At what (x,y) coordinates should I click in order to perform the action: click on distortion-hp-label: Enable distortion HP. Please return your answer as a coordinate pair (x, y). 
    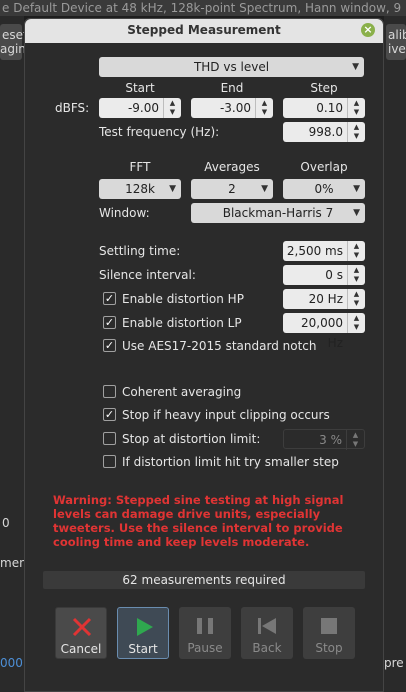
    Looking at the image, I should click on (183, 299).